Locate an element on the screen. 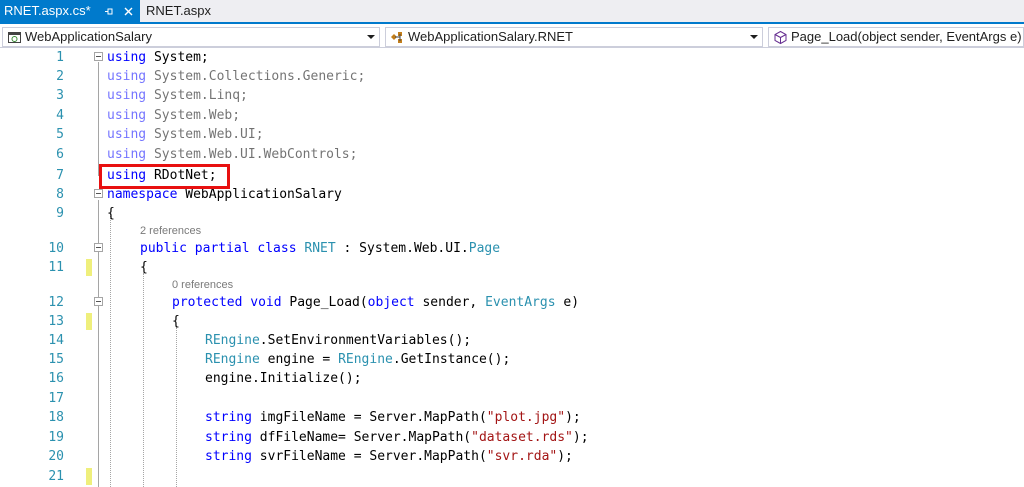 This screenshot has width=1024, height=487. code-line-6: 6 using System.Web.UI.WebControls; is located at coordinates (512, 154).